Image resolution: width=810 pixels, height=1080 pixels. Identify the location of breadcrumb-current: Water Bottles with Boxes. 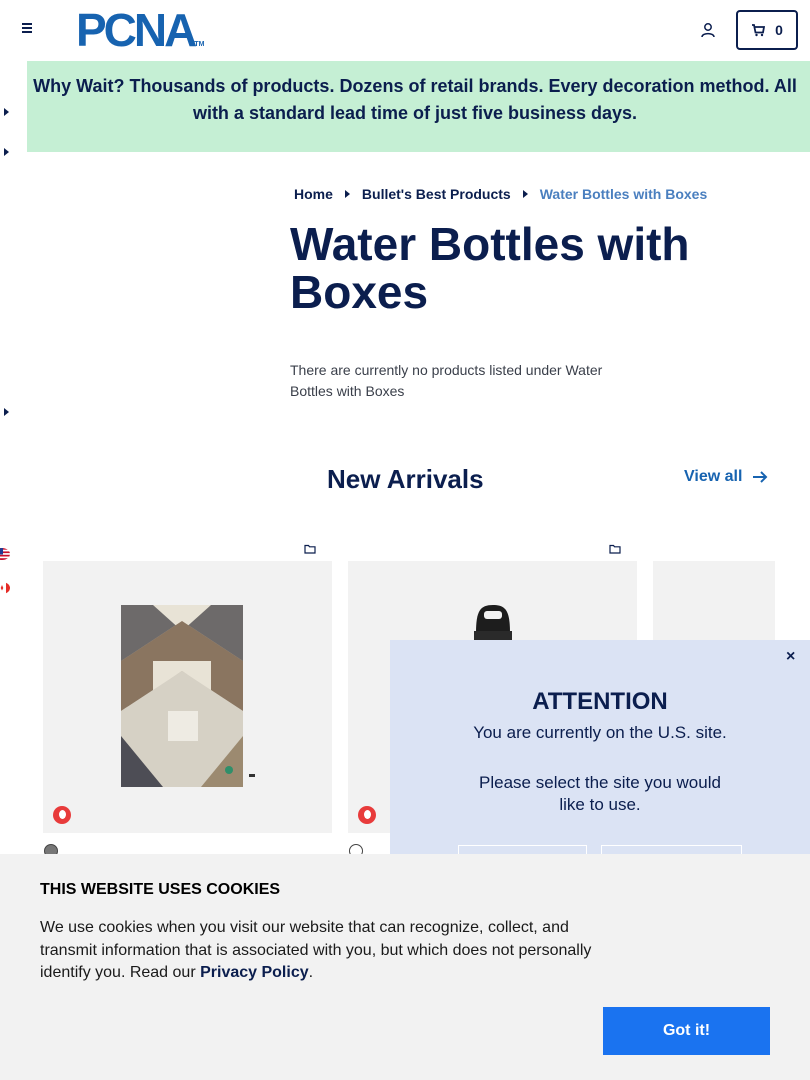
(623, 194).